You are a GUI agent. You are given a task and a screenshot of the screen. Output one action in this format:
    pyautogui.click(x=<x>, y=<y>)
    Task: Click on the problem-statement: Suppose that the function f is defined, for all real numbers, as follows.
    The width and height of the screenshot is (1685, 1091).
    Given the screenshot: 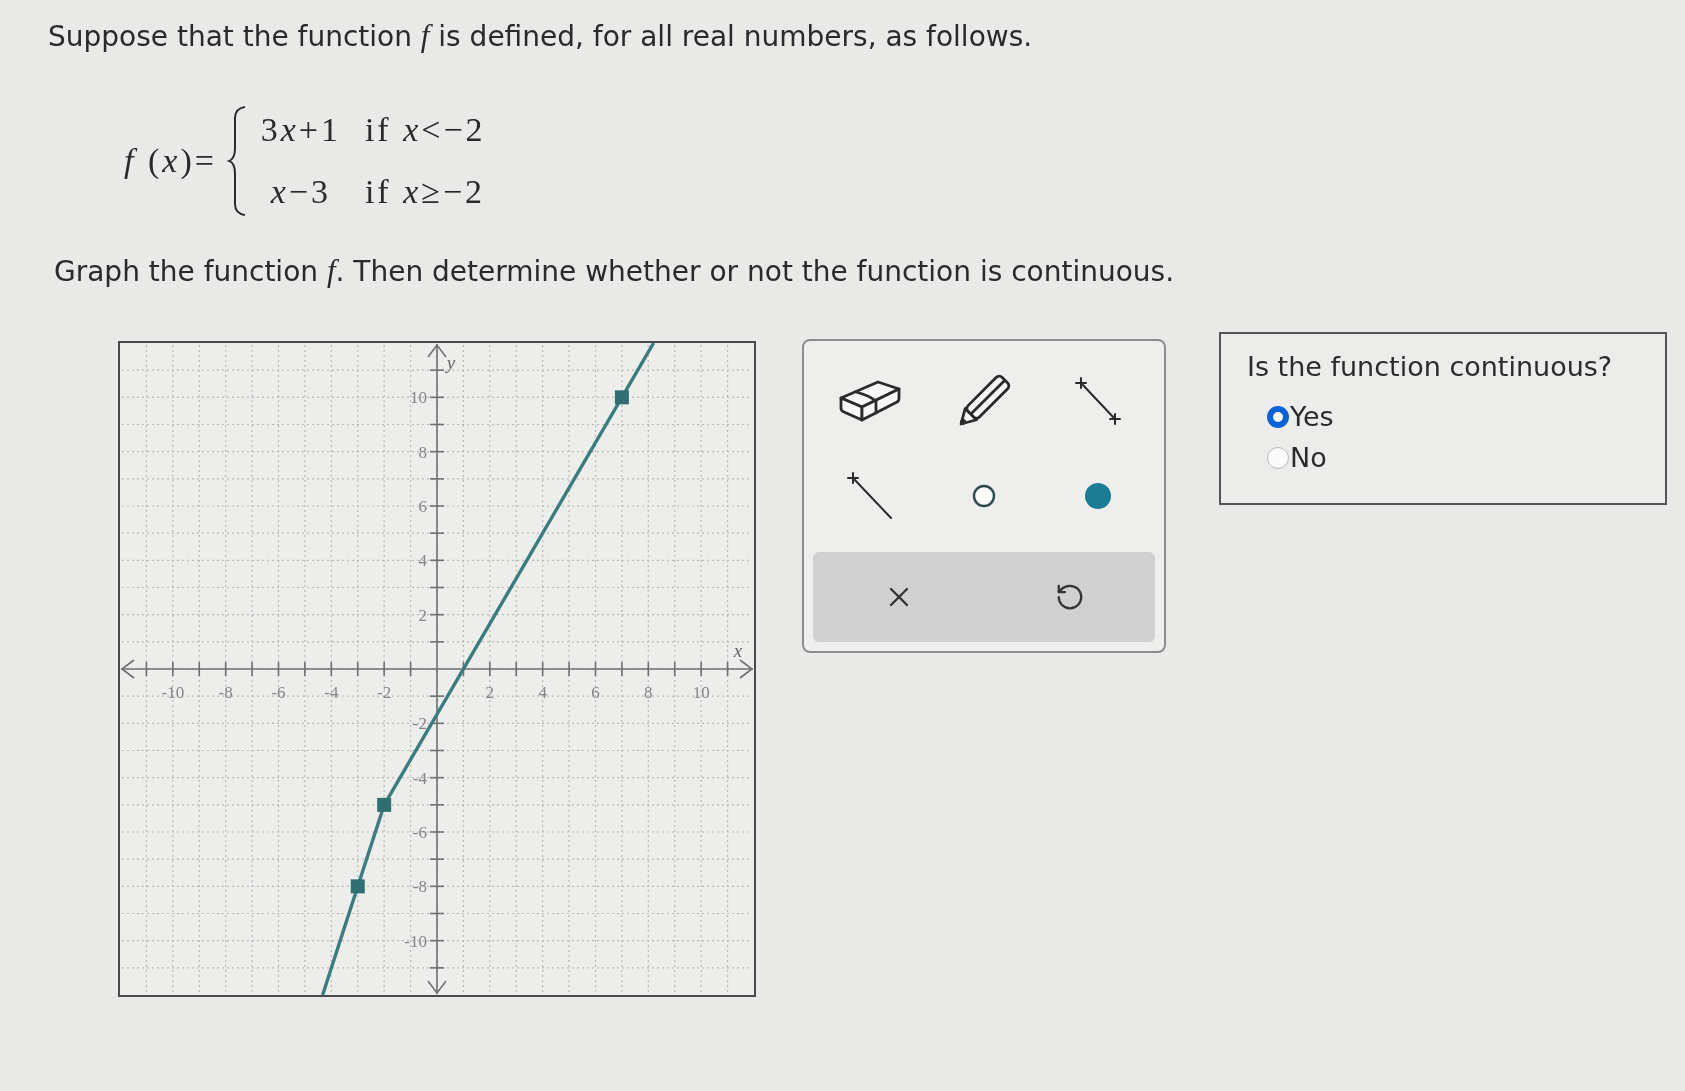 What is the action you would take?
    pyautogui.click(x=540, y=36)
    